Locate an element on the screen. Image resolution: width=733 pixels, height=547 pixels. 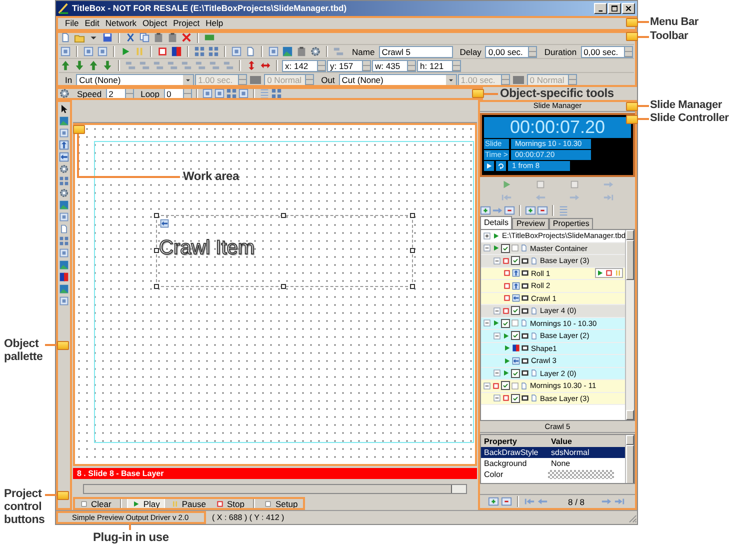
crawl-icon is located at coordinates (63, 157).